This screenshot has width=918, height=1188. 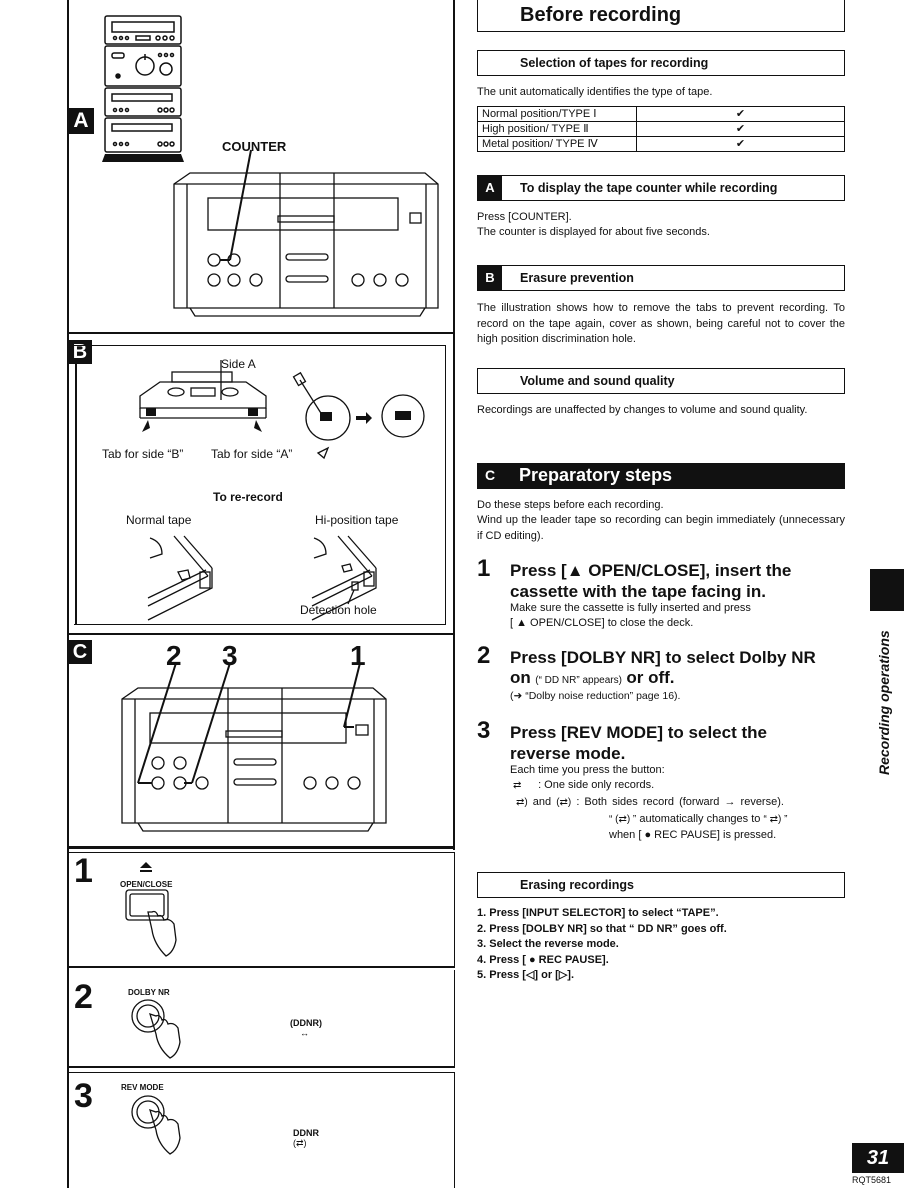 I want to click on chapter-tab, so click(x=887, y=590).